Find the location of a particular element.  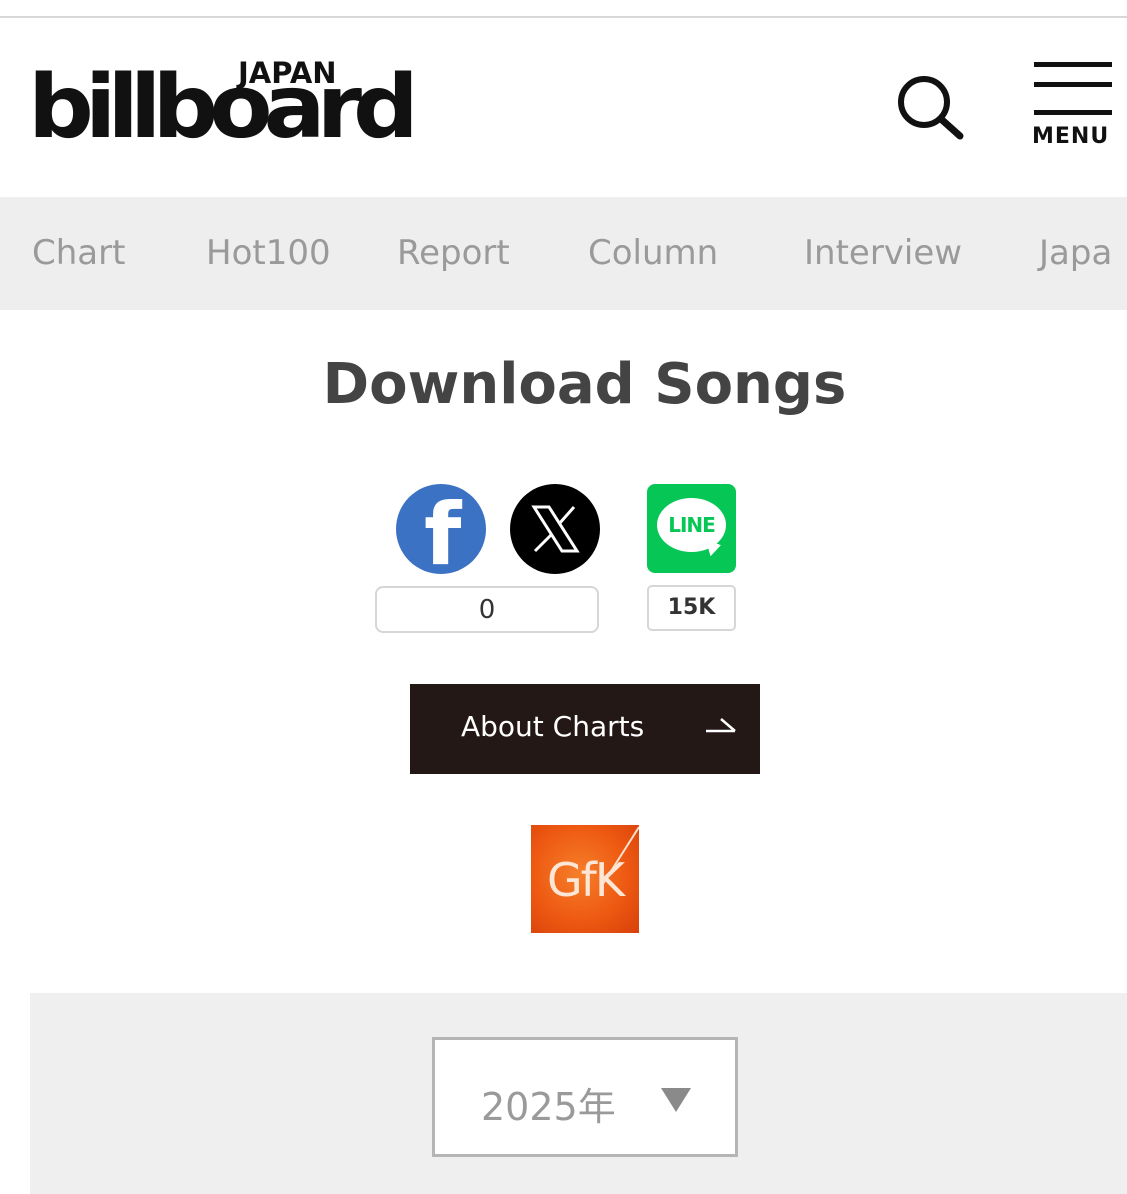

facebook-share-count: 0 is located at coordinates (487, 609).